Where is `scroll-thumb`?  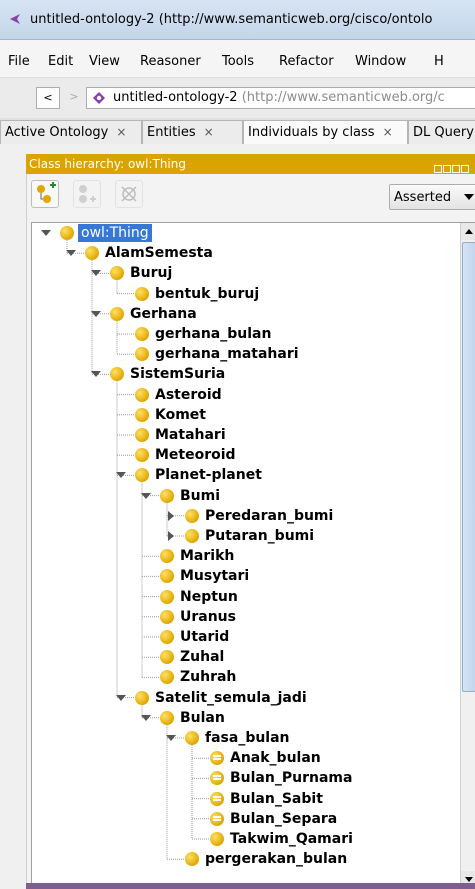
scroll-thumb is located at coordinates (468, 467).